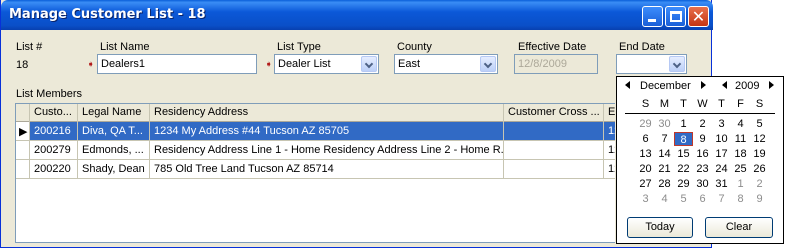  What do you see at coordinates (552, 47) in the screenshot?
I see `effective-date-label: Effective Date` at bounding box center [552, 47].